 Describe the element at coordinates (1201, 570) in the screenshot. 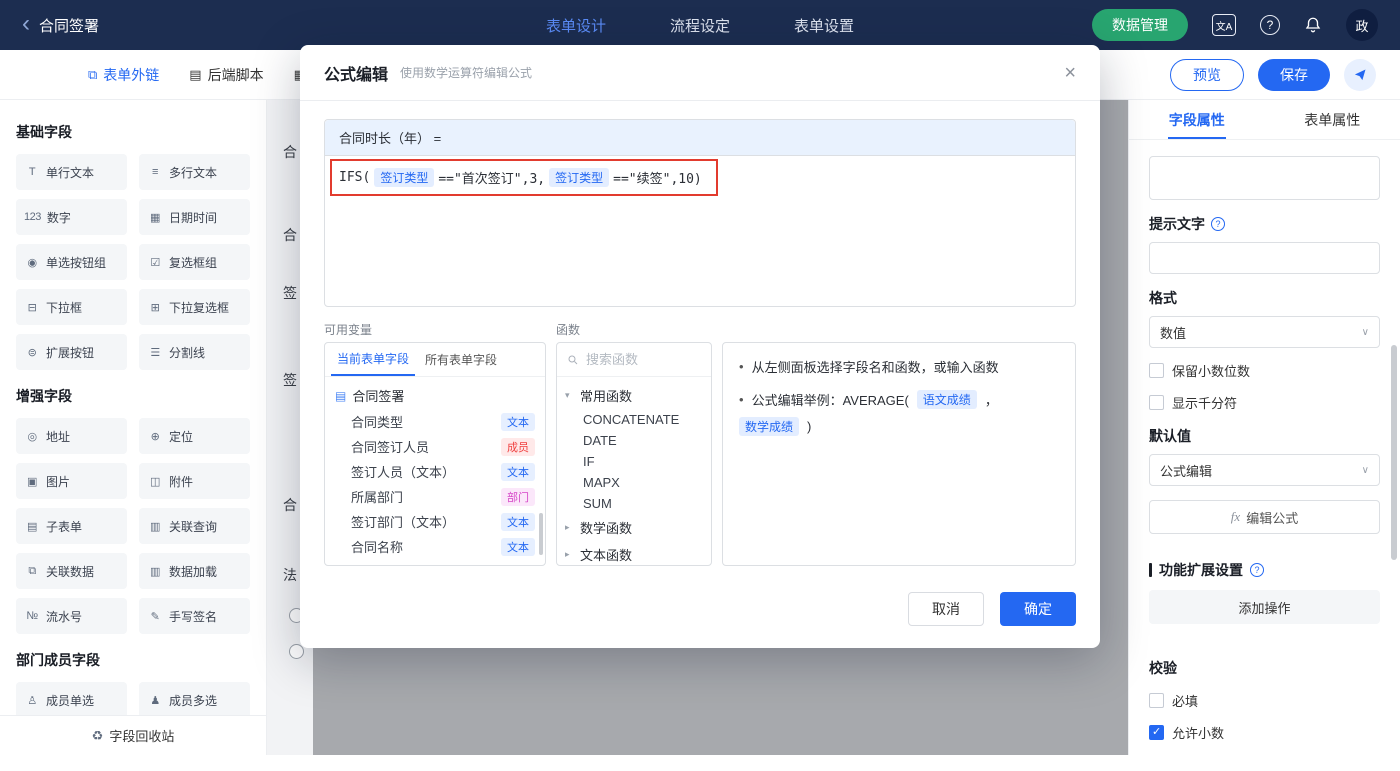

I see `extension-settings-title-text: 功能扩展设置` at that location.